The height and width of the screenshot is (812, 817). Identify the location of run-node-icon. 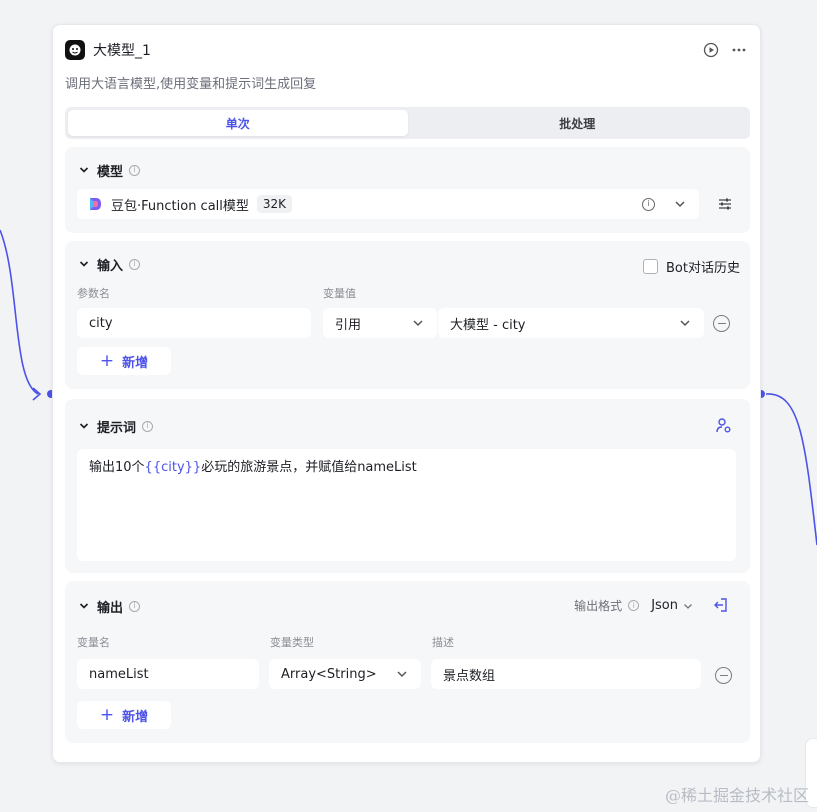
(711, 50).